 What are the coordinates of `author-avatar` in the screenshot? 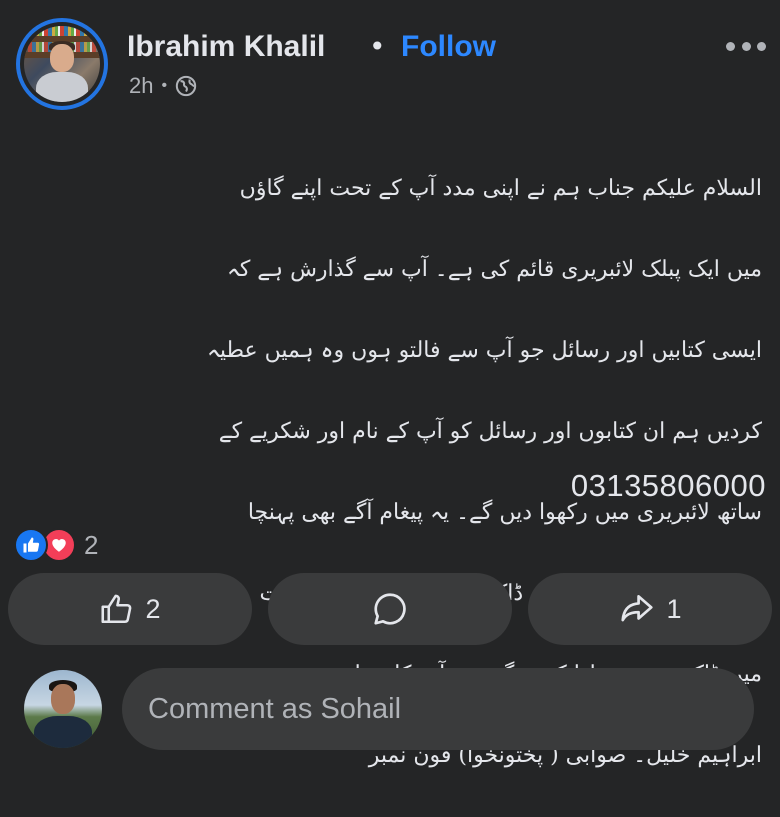 It's located at (62, 64).